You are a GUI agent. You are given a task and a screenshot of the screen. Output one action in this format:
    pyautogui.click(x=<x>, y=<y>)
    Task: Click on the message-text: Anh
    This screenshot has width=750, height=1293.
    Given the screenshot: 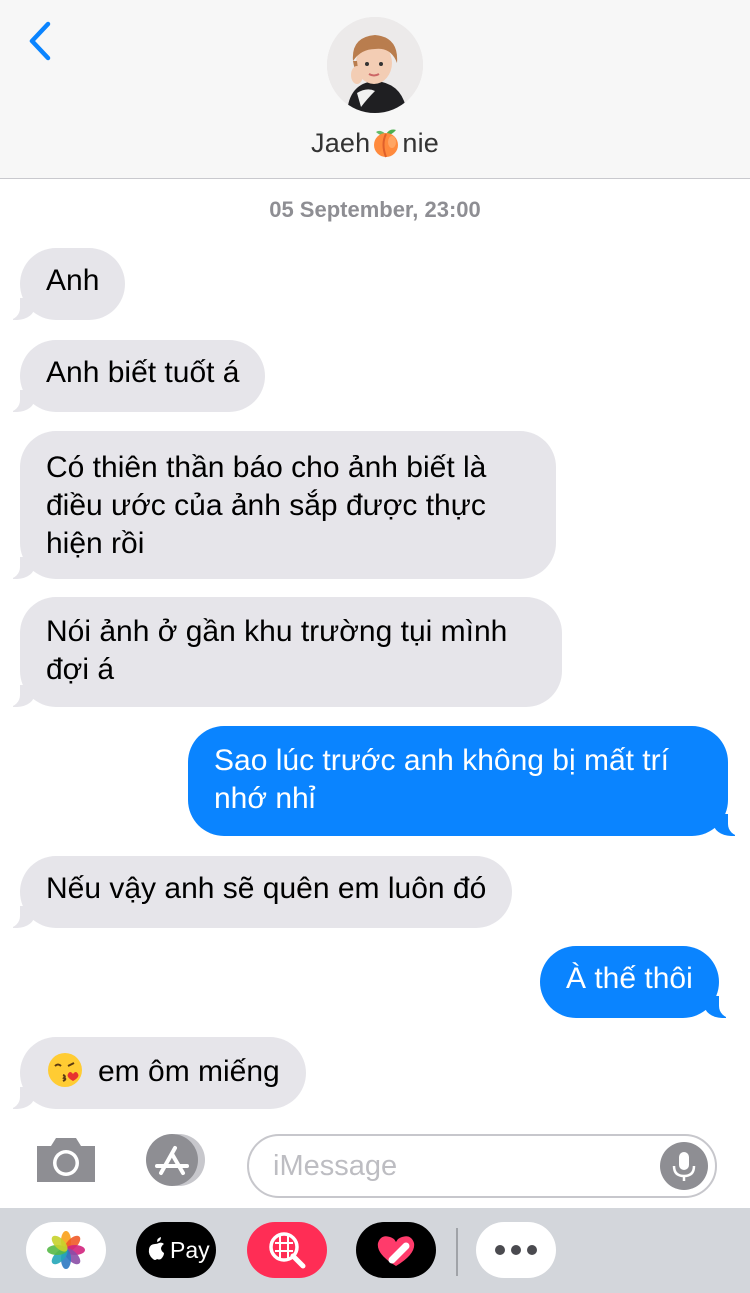 What is the action you would take?
    pyautogui.click(x=73, y=280)
    